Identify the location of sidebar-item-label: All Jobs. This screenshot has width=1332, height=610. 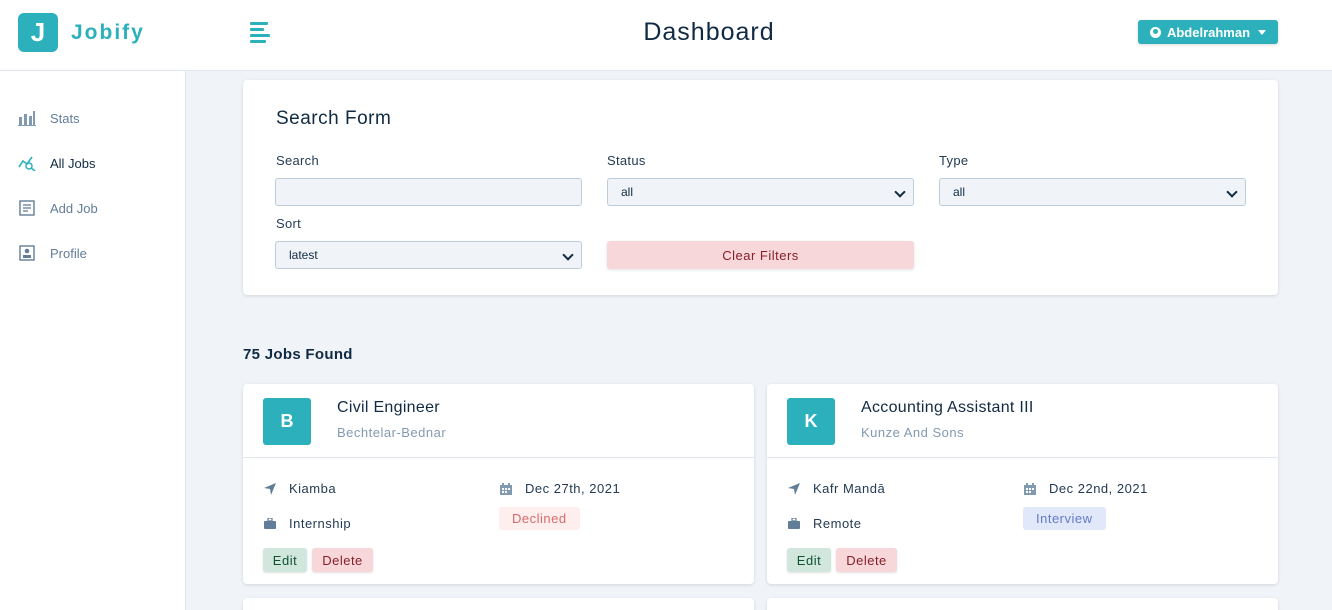
(73, 163).